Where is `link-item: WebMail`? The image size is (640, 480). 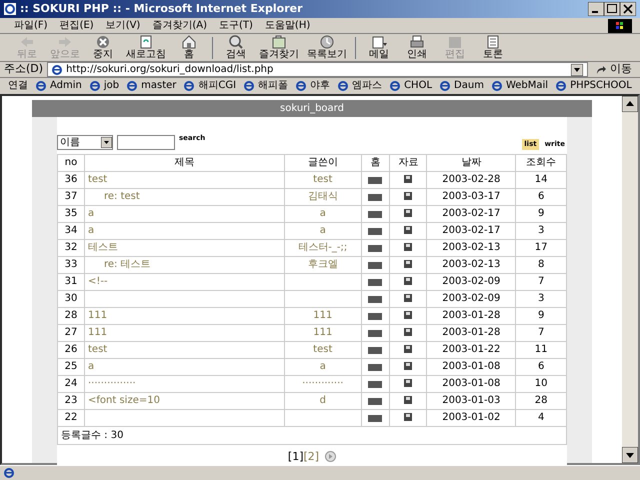 link-item: WebMail is located at coordinates (520, 86).